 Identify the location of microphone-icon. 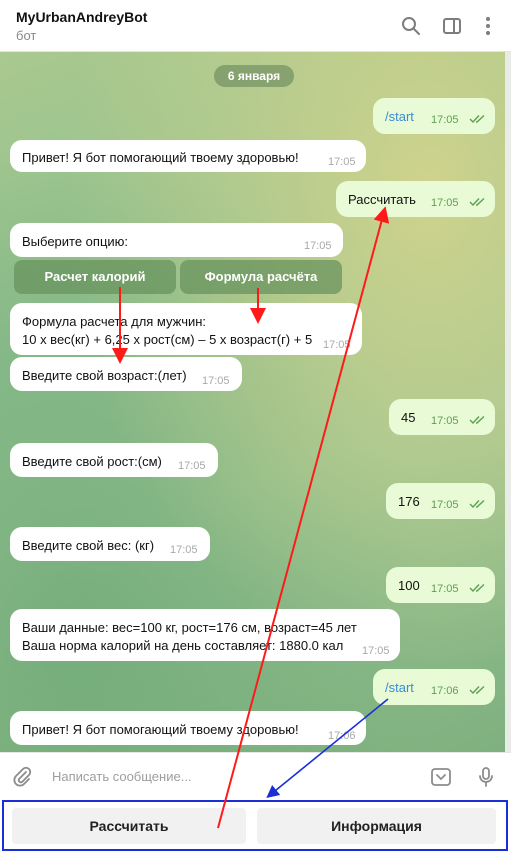
(486, 777).